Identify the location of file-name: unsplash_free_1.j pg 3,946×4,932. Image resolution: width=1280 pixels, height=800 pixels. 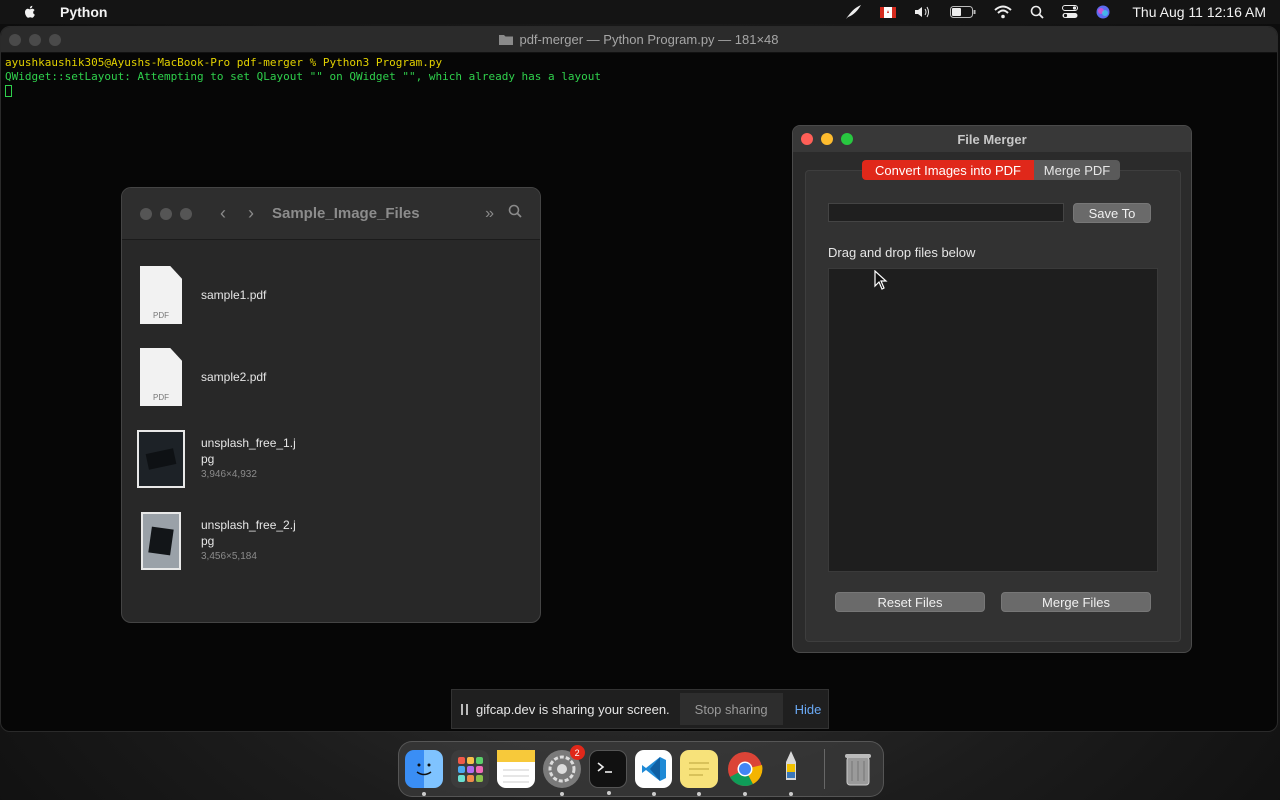
(256, 459).